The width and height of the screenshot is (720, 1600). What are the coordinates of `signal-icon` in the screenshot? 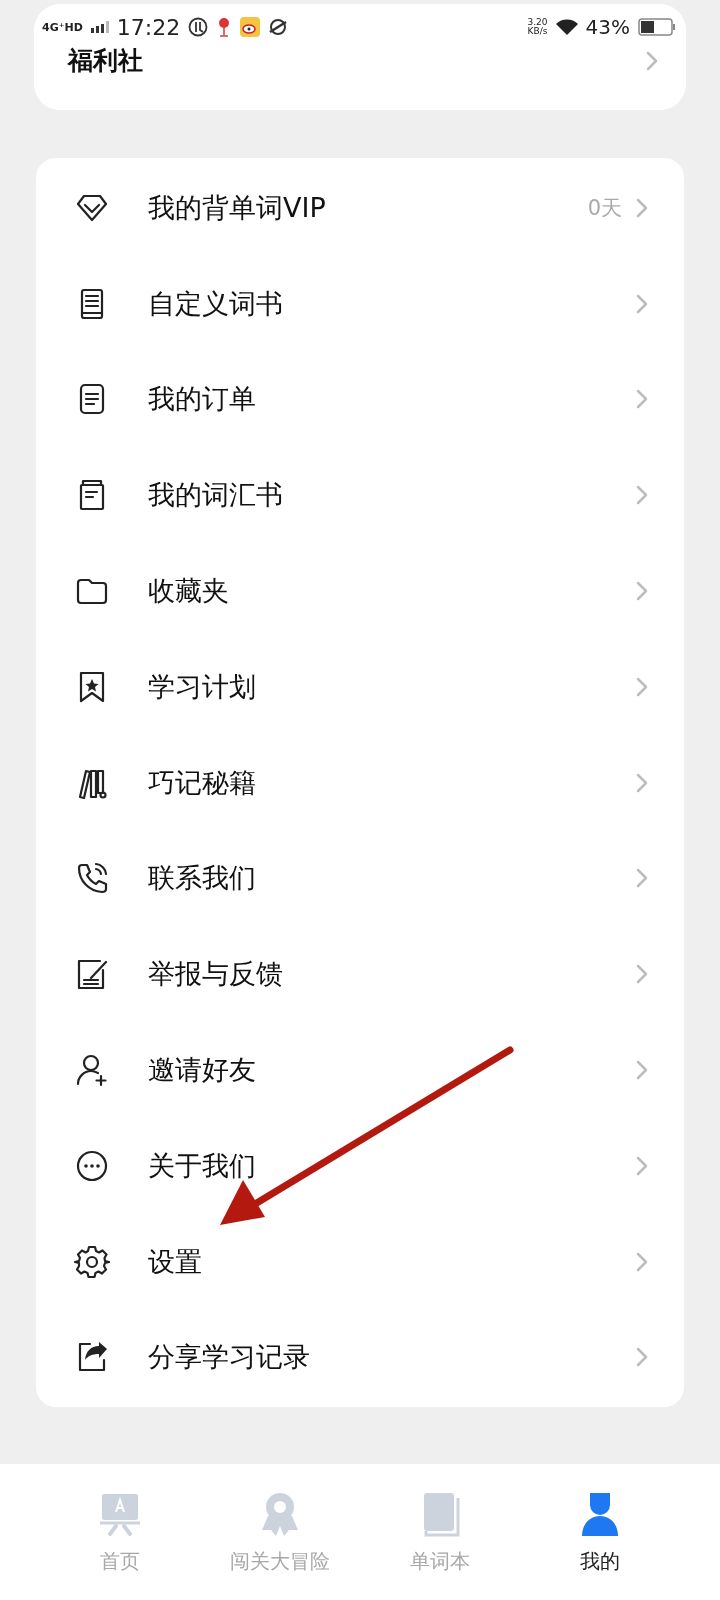 It's located at (99, 27).